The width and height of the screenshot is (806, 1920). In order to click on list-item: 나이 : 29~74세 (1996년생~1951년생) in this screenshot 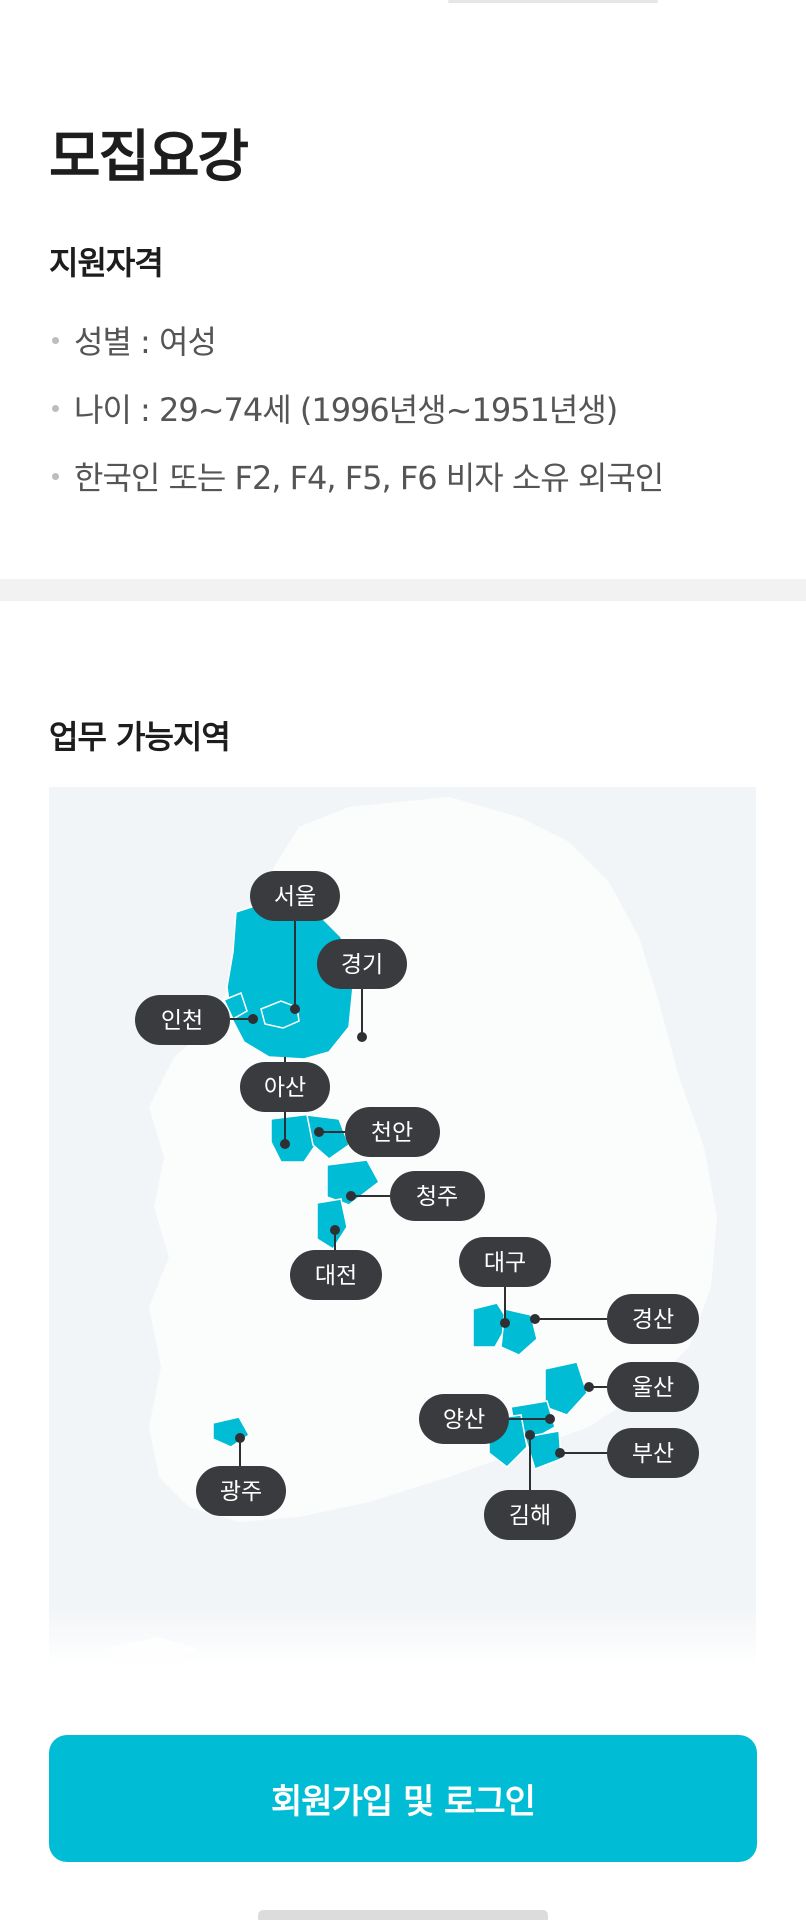, I will do `click(357, 408)`.